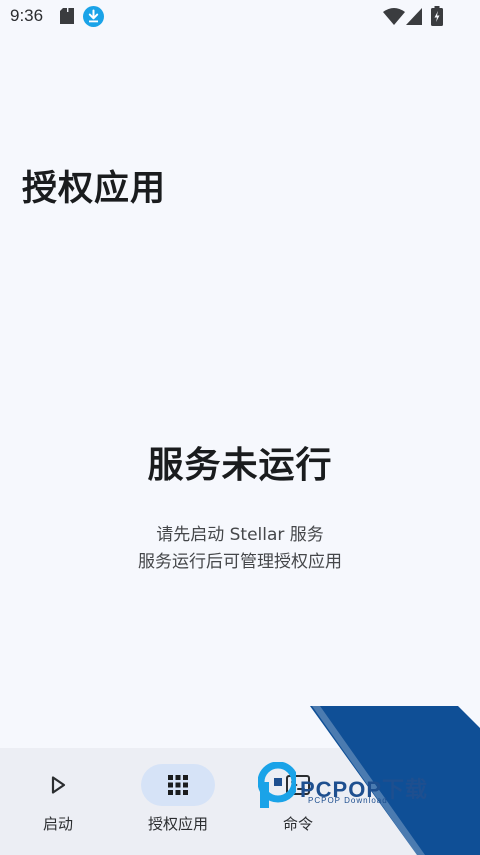 The height and width of the screenshot is (855, 480). What do you see at coordinates (240, 465) in the screenshot?
I see `empty-state-title: 服务未运行` at bounding box center [240, 465].